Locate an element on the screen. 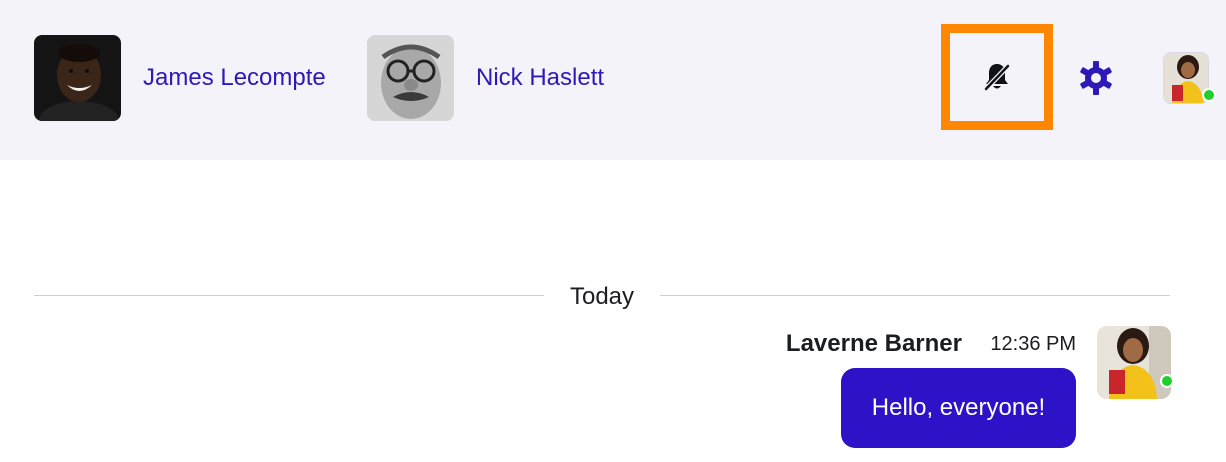 Image resolution: width=1226 pixels, height=462 pixels. settings-button is located at coordinates (1096, 78).